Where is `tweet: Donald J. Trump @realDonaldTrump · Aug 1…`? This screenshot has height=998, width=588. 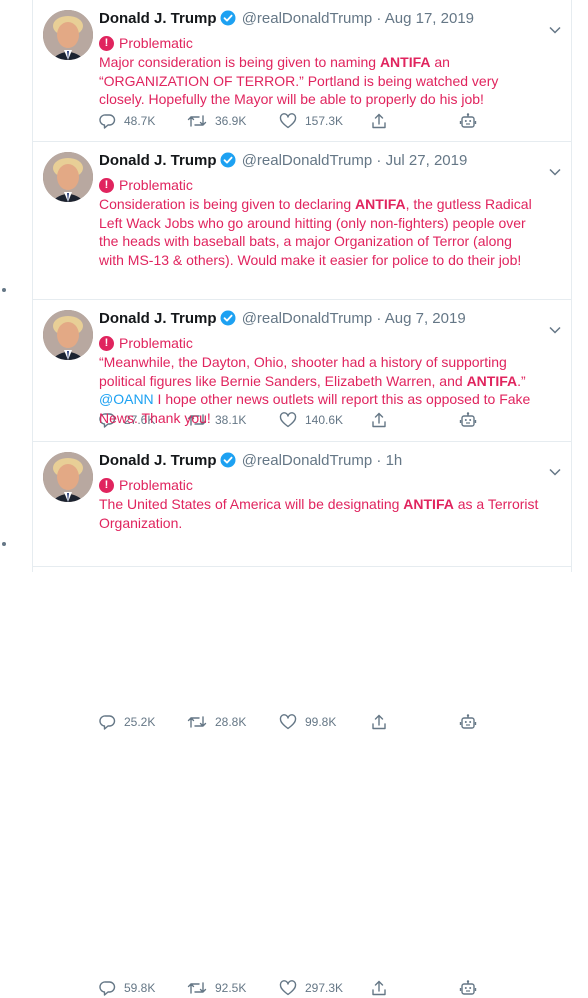
tweet: Donald J. Trump @realDonaldTrump · Aug 1… is located at coordinates (302, 71).